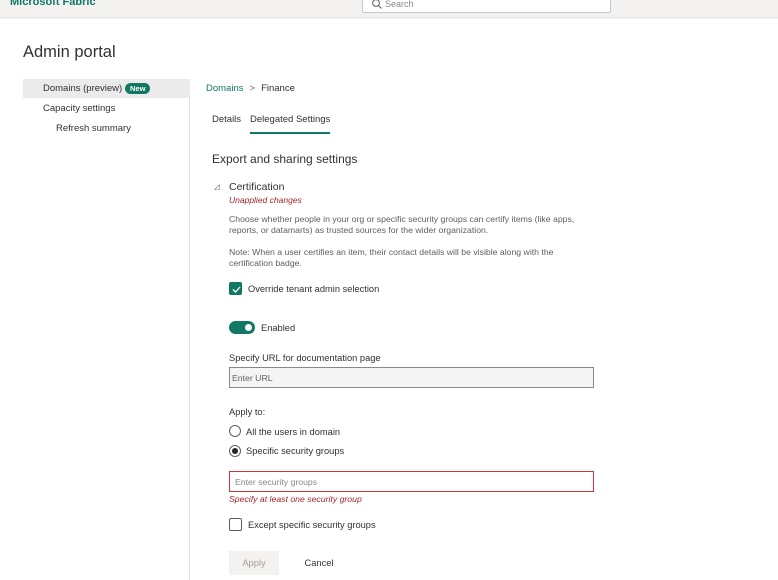 Image resolution: width=778 pixels, height=580 pixels. I want to click on nav-item-refresh-summary: Refresh summary, so click(106, 128).